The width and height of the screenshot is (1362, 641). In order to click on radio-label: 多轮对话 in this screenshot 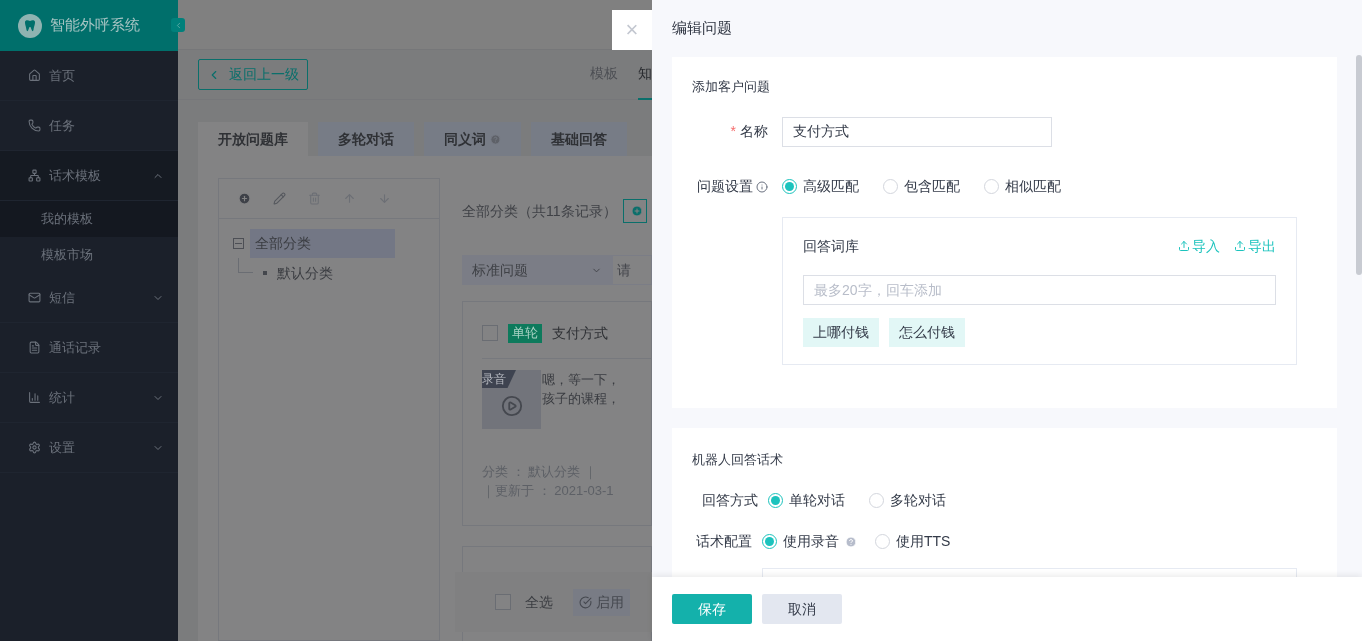, I will do `click(918, 500)`.